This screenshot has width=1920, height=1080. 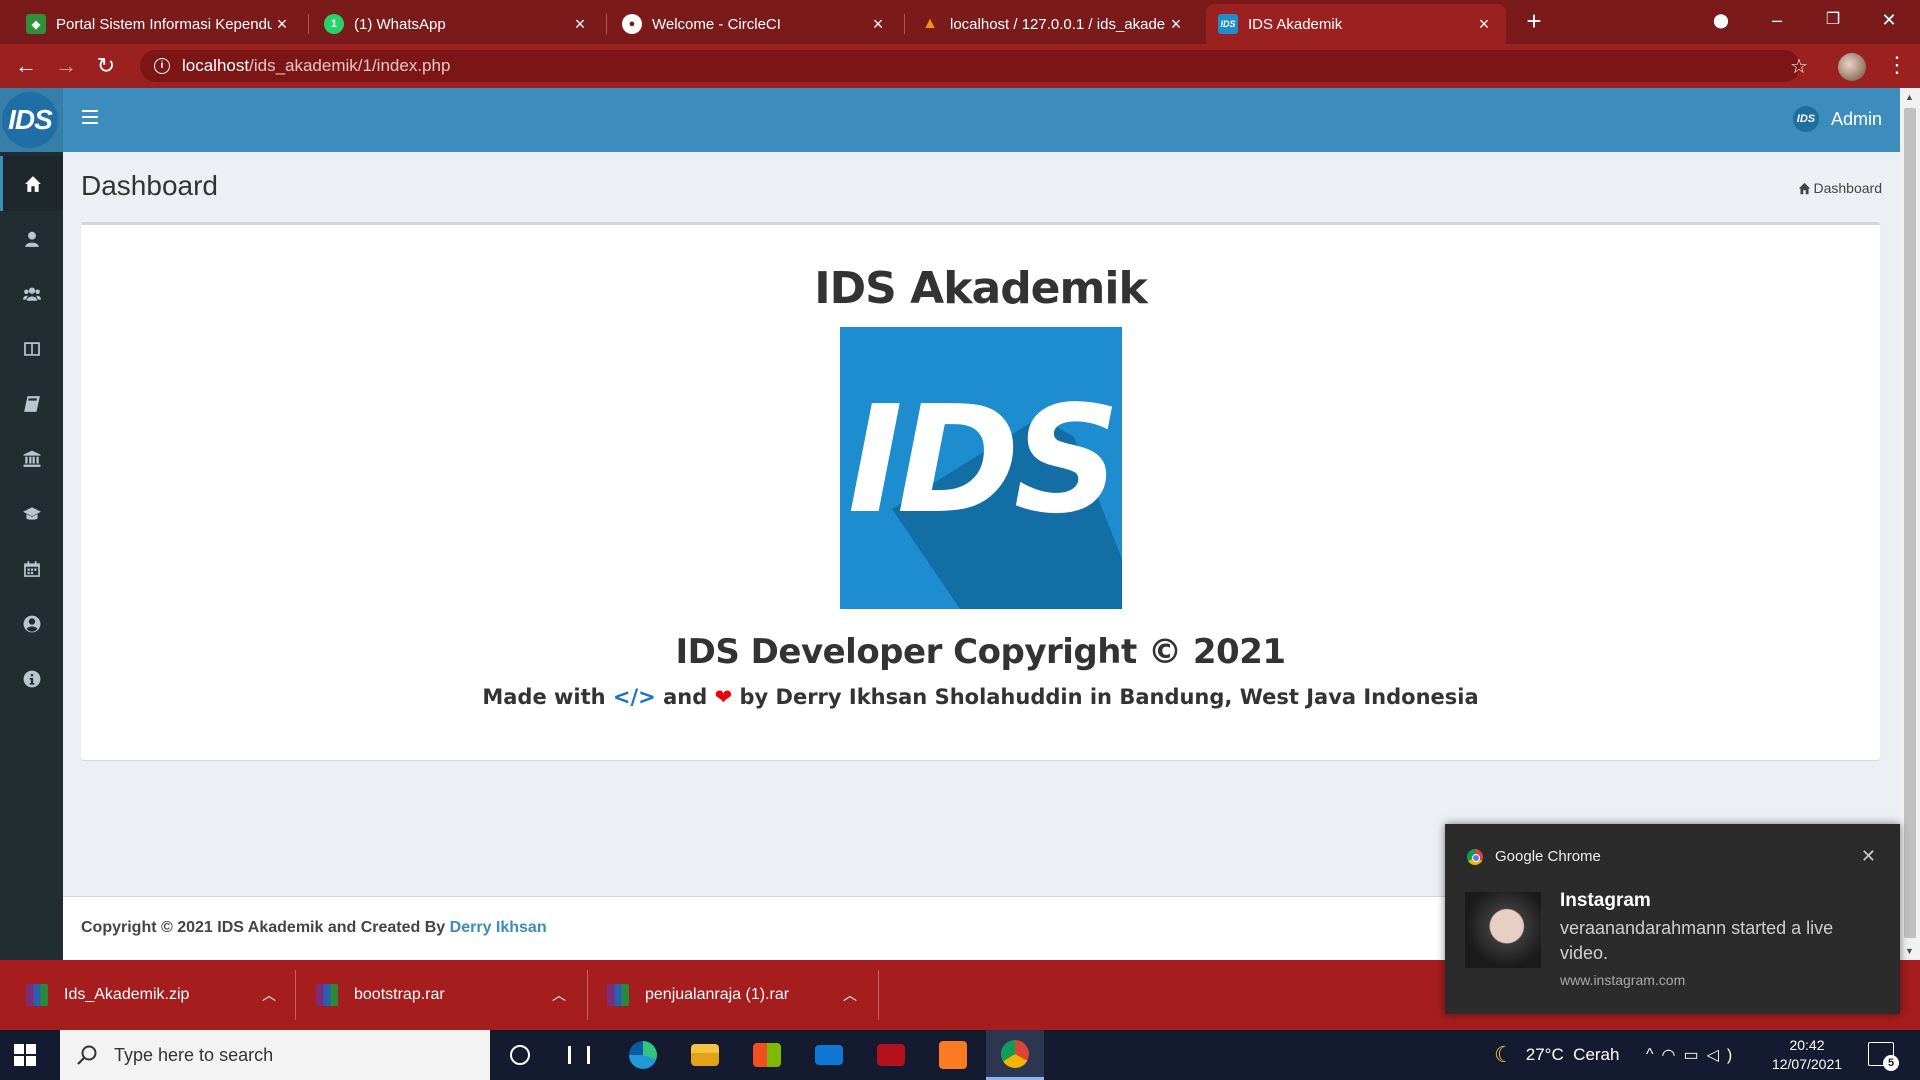 What do you see at coordinates (632, 24) in the screenshot?
I see `circleci-favicon-icon: ●` at bounding box center [632, 24].